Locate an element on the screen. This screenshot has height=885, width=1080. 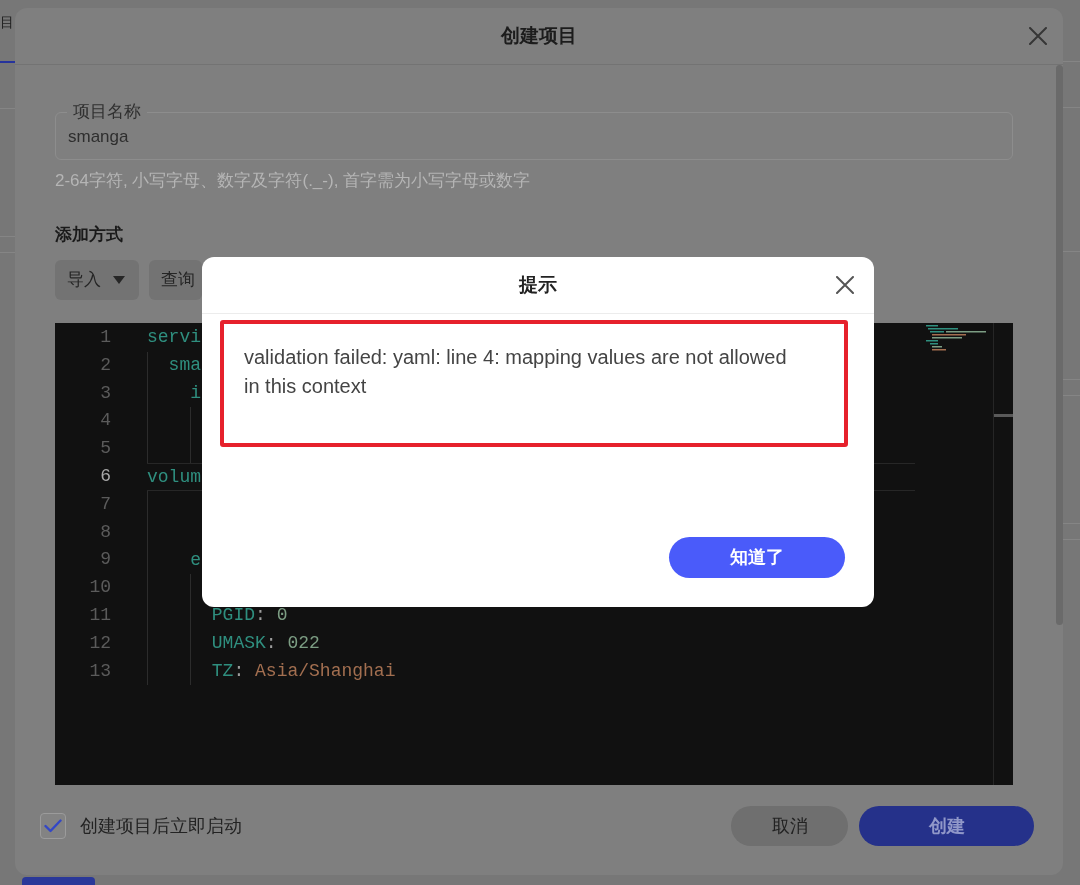
code-line: i is located at coordinates (196, 392).